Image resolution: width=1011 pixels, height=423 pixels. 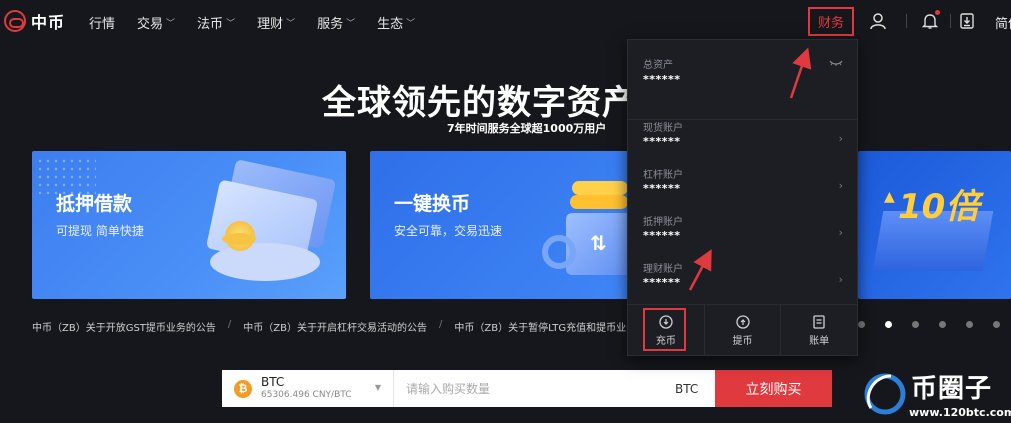 What do you see at coordinates (534, 388) in the screenshot?
I see `amount-input` at bounding box center [534, 388].